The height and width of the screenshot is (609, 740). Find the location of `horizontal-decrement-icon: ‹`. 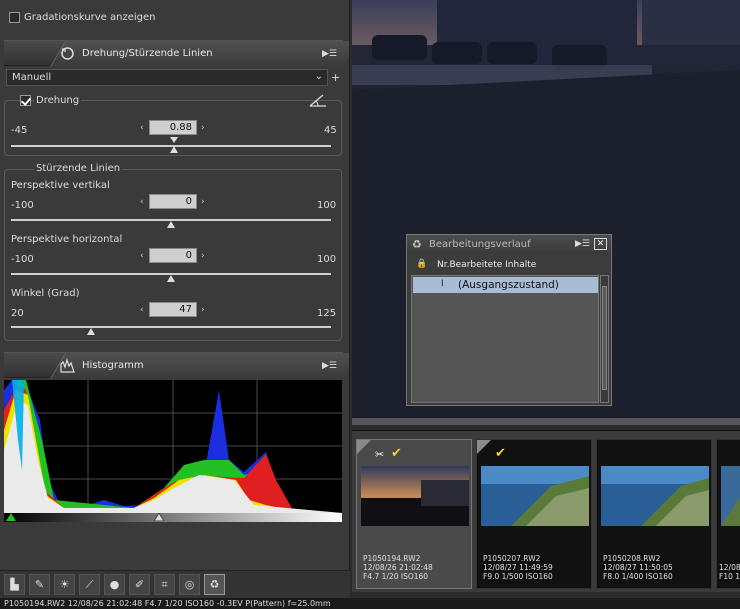

horizontal-decrement-icon: ‹ is located at coordinates (142, 256).